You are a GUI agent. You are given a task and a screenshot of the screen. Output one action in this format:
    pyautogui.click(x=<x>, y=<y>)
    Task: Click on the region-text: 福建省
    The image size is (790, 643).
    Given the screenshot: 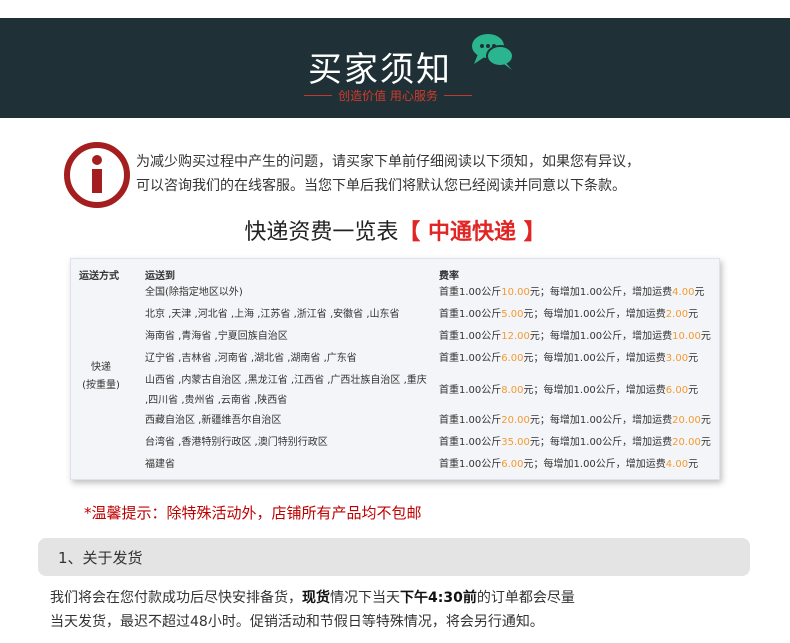 What is the action you would take?
    pyautogui.click(x=160, y=464)
    